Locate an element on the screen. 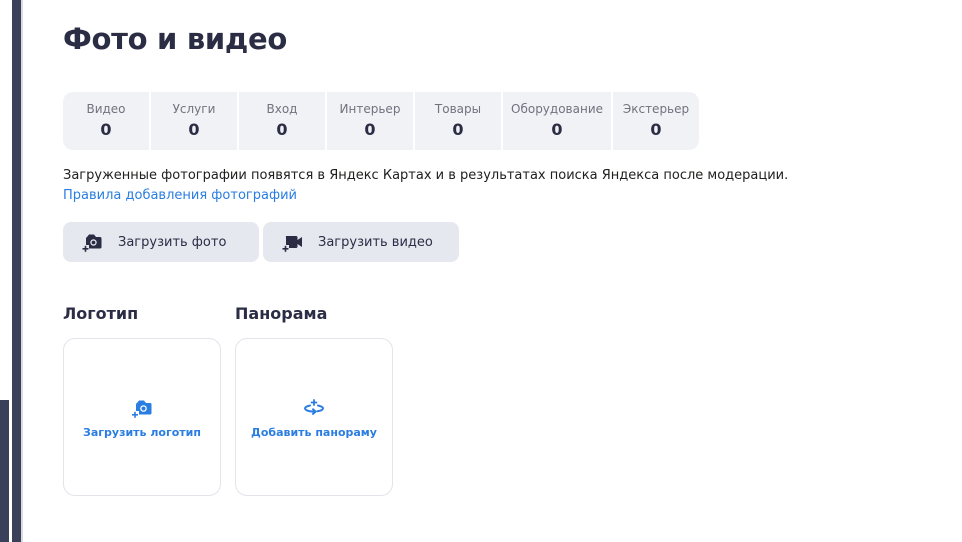 This screenshot has height=542, width=962. stat-entrance: Вход 0 is located at coordinates (282, 121).